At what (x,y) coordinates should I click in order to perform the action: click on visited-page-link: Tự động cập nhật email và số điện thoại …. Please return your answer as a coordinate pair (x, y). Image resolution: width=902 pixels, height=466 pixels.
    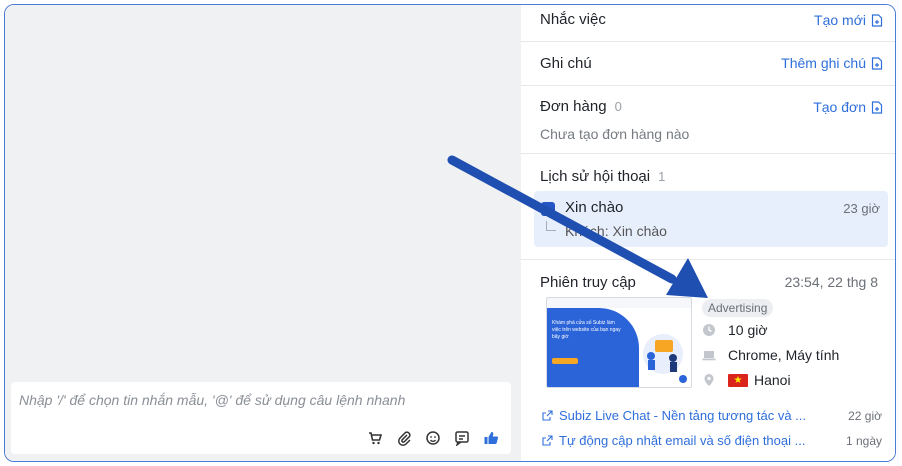
    Looking at the image, I should click on (673, 440).